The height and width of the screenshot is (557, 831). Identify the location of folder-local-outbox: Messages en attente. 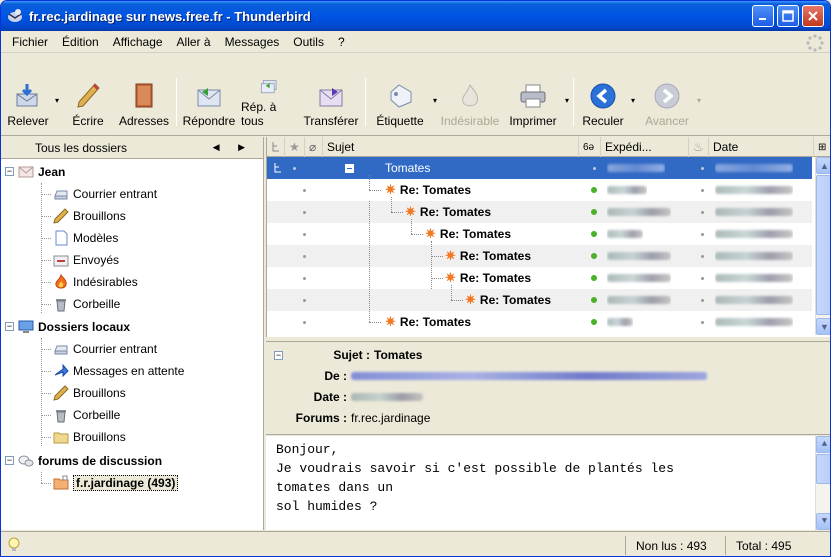
(118, 371).